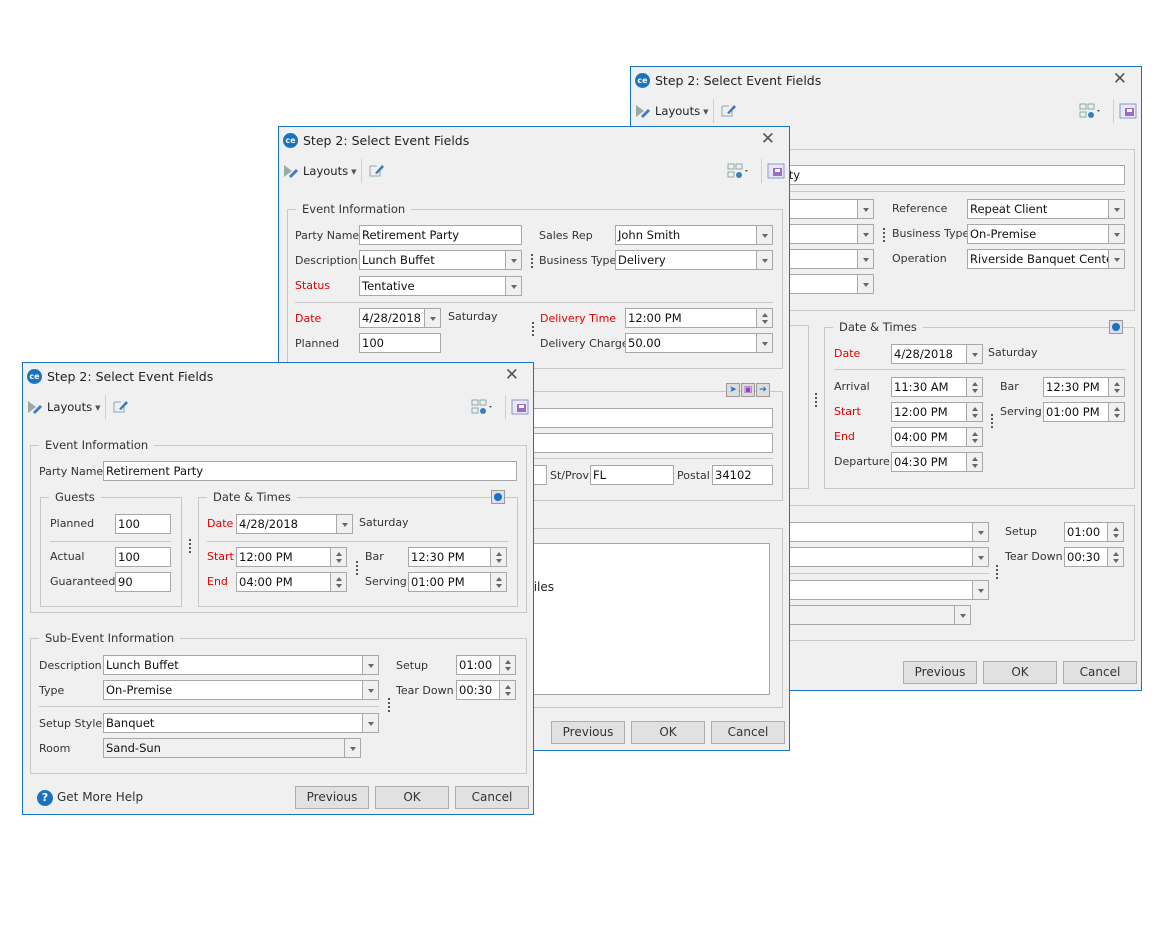  What do you see at coordinates (885, 590) in the screenshot?
I see `setup-style-dropdown` at bounding box center [885, 590].